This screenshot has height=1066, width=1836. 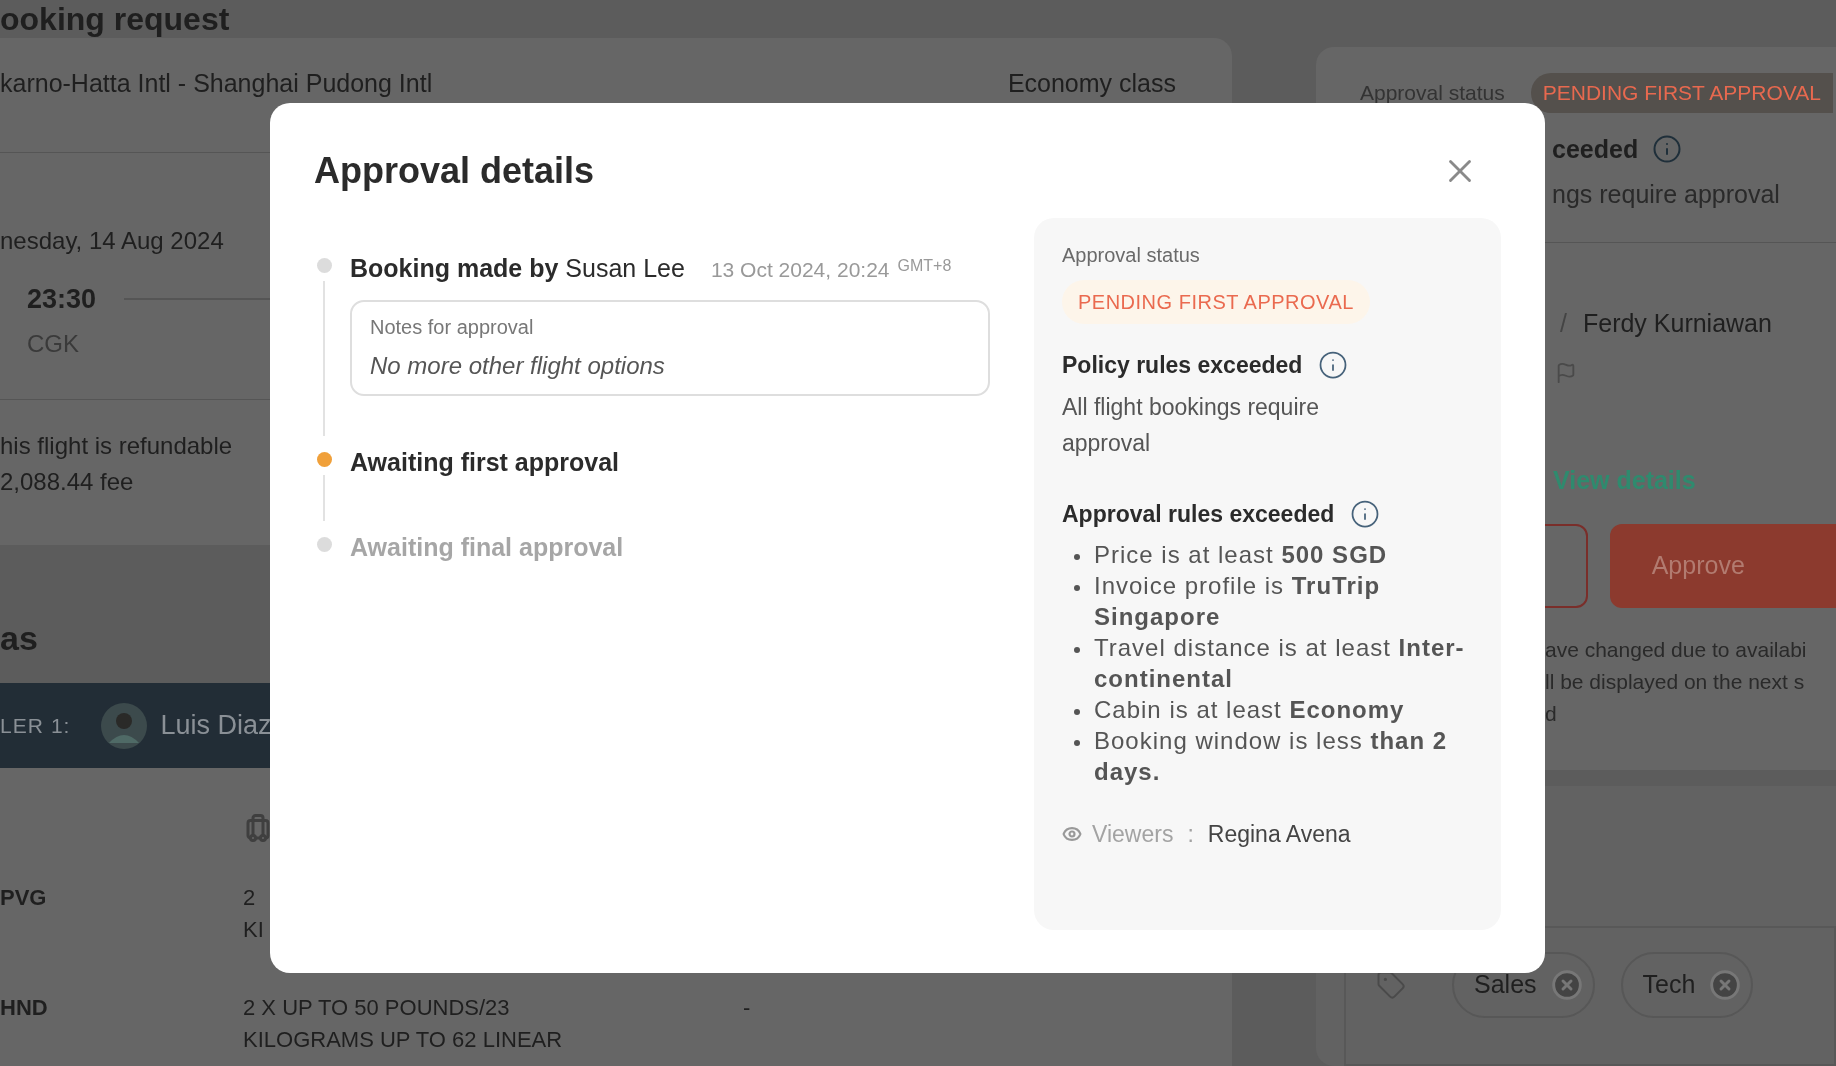 I want to click on baggage-text: KILOGRAMS UP TO 62 LINEAR, so click(x=403, y=1040).